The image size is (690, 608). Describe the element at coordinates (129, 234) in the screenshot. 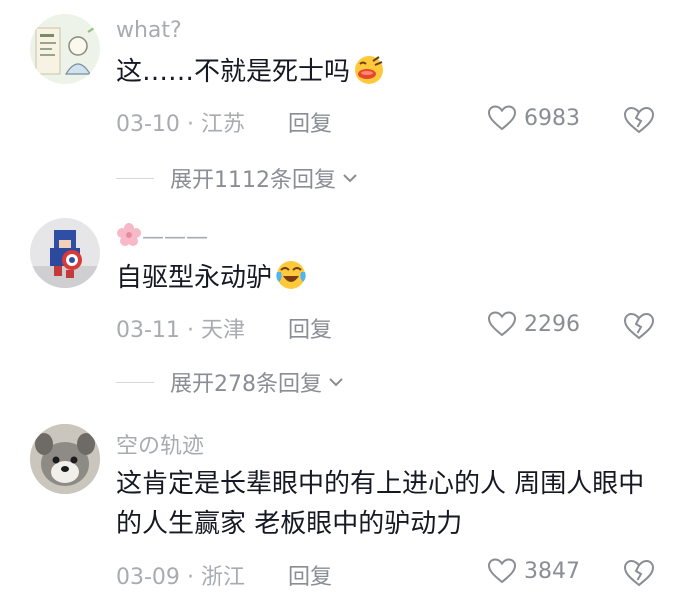

I see `cherry-blossom-icon` at that location.